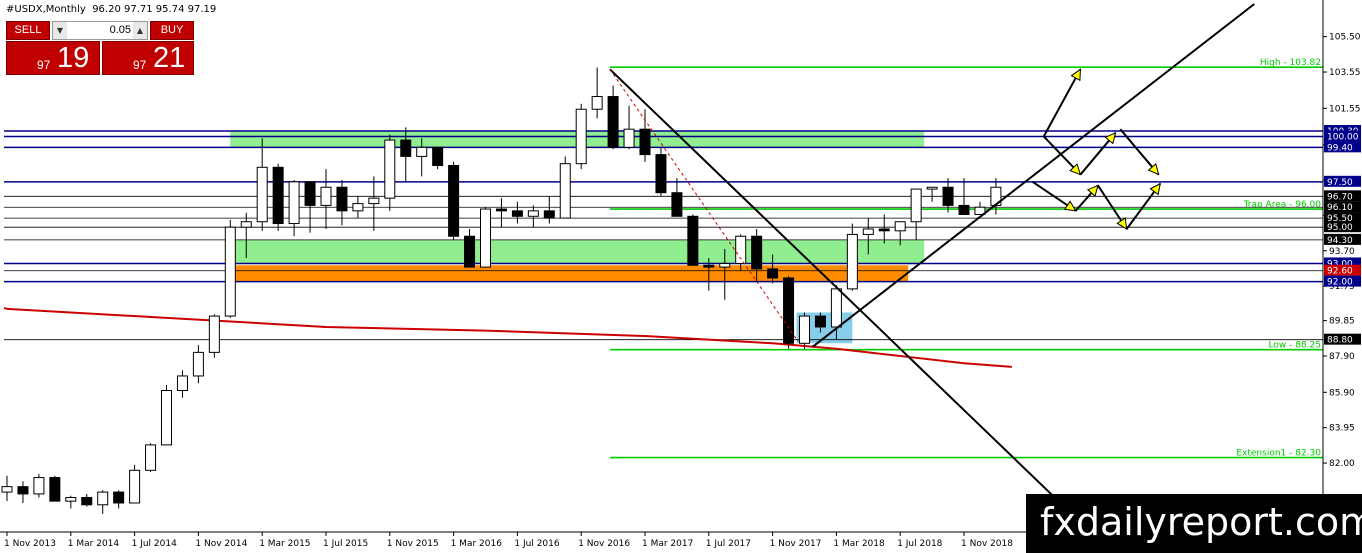 The image size is (1362, 553). Describe the element at coordinates (44, 65) in the screenshot. I see `sell-price-small: 97` at that location.